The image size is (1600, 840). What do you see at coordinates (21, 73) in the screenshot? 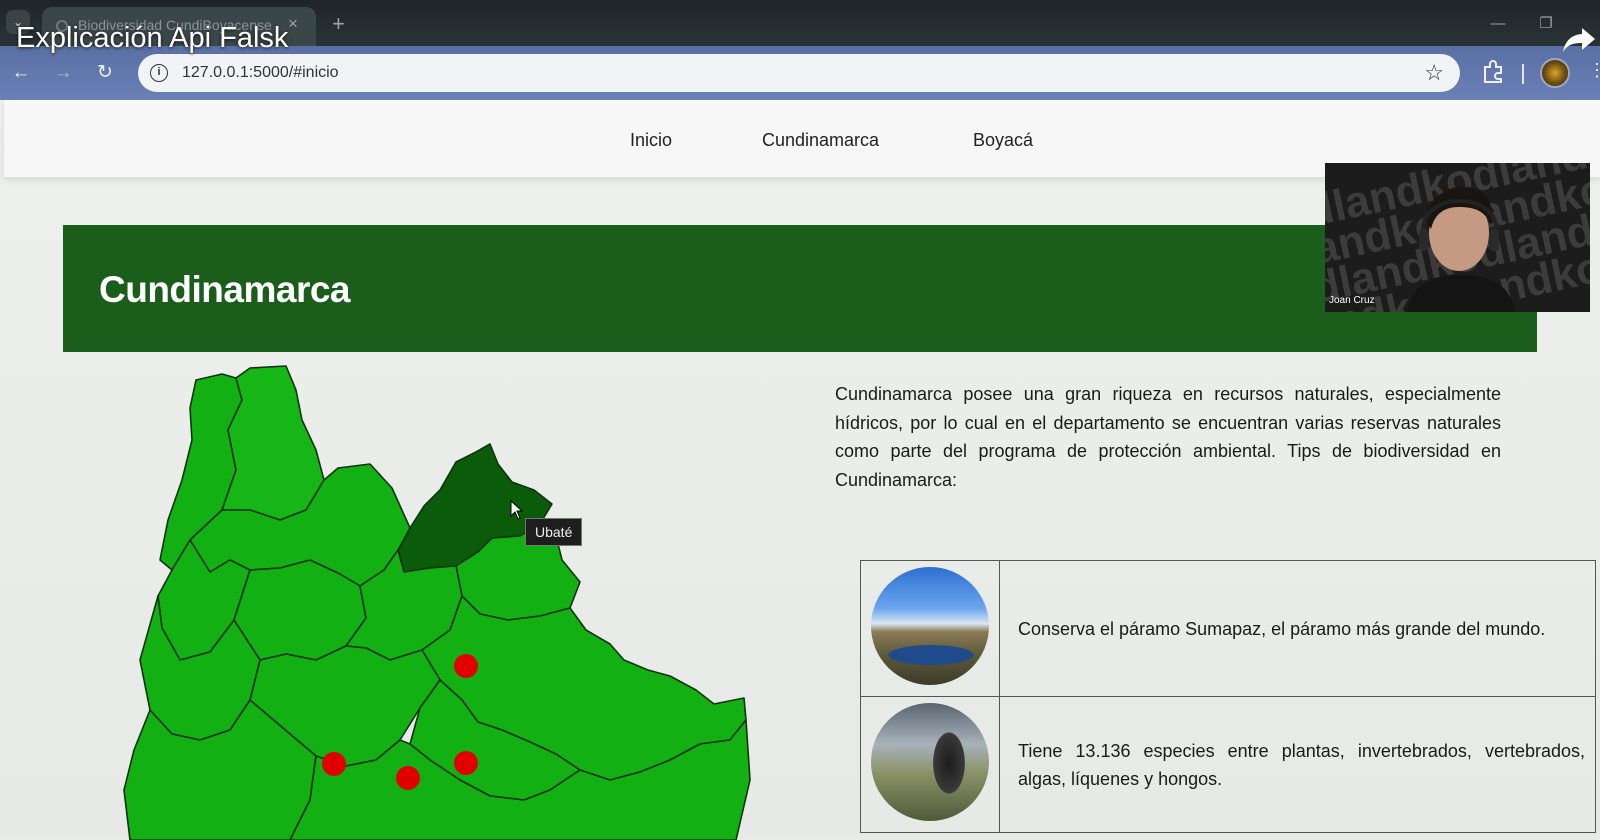
I see `back-icon: ←` at bounding box center [21, 73].